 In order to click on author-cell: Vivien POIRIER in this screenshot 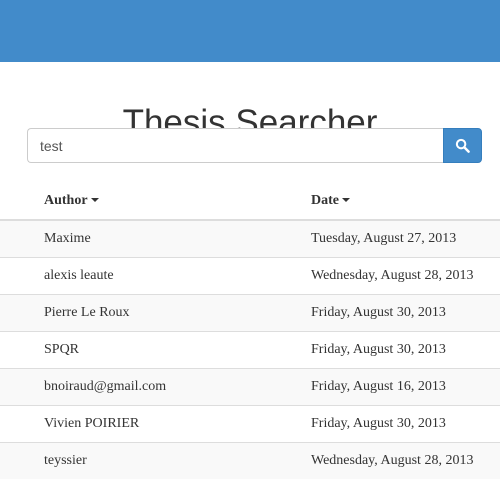, I will do `click(155, 424)`.